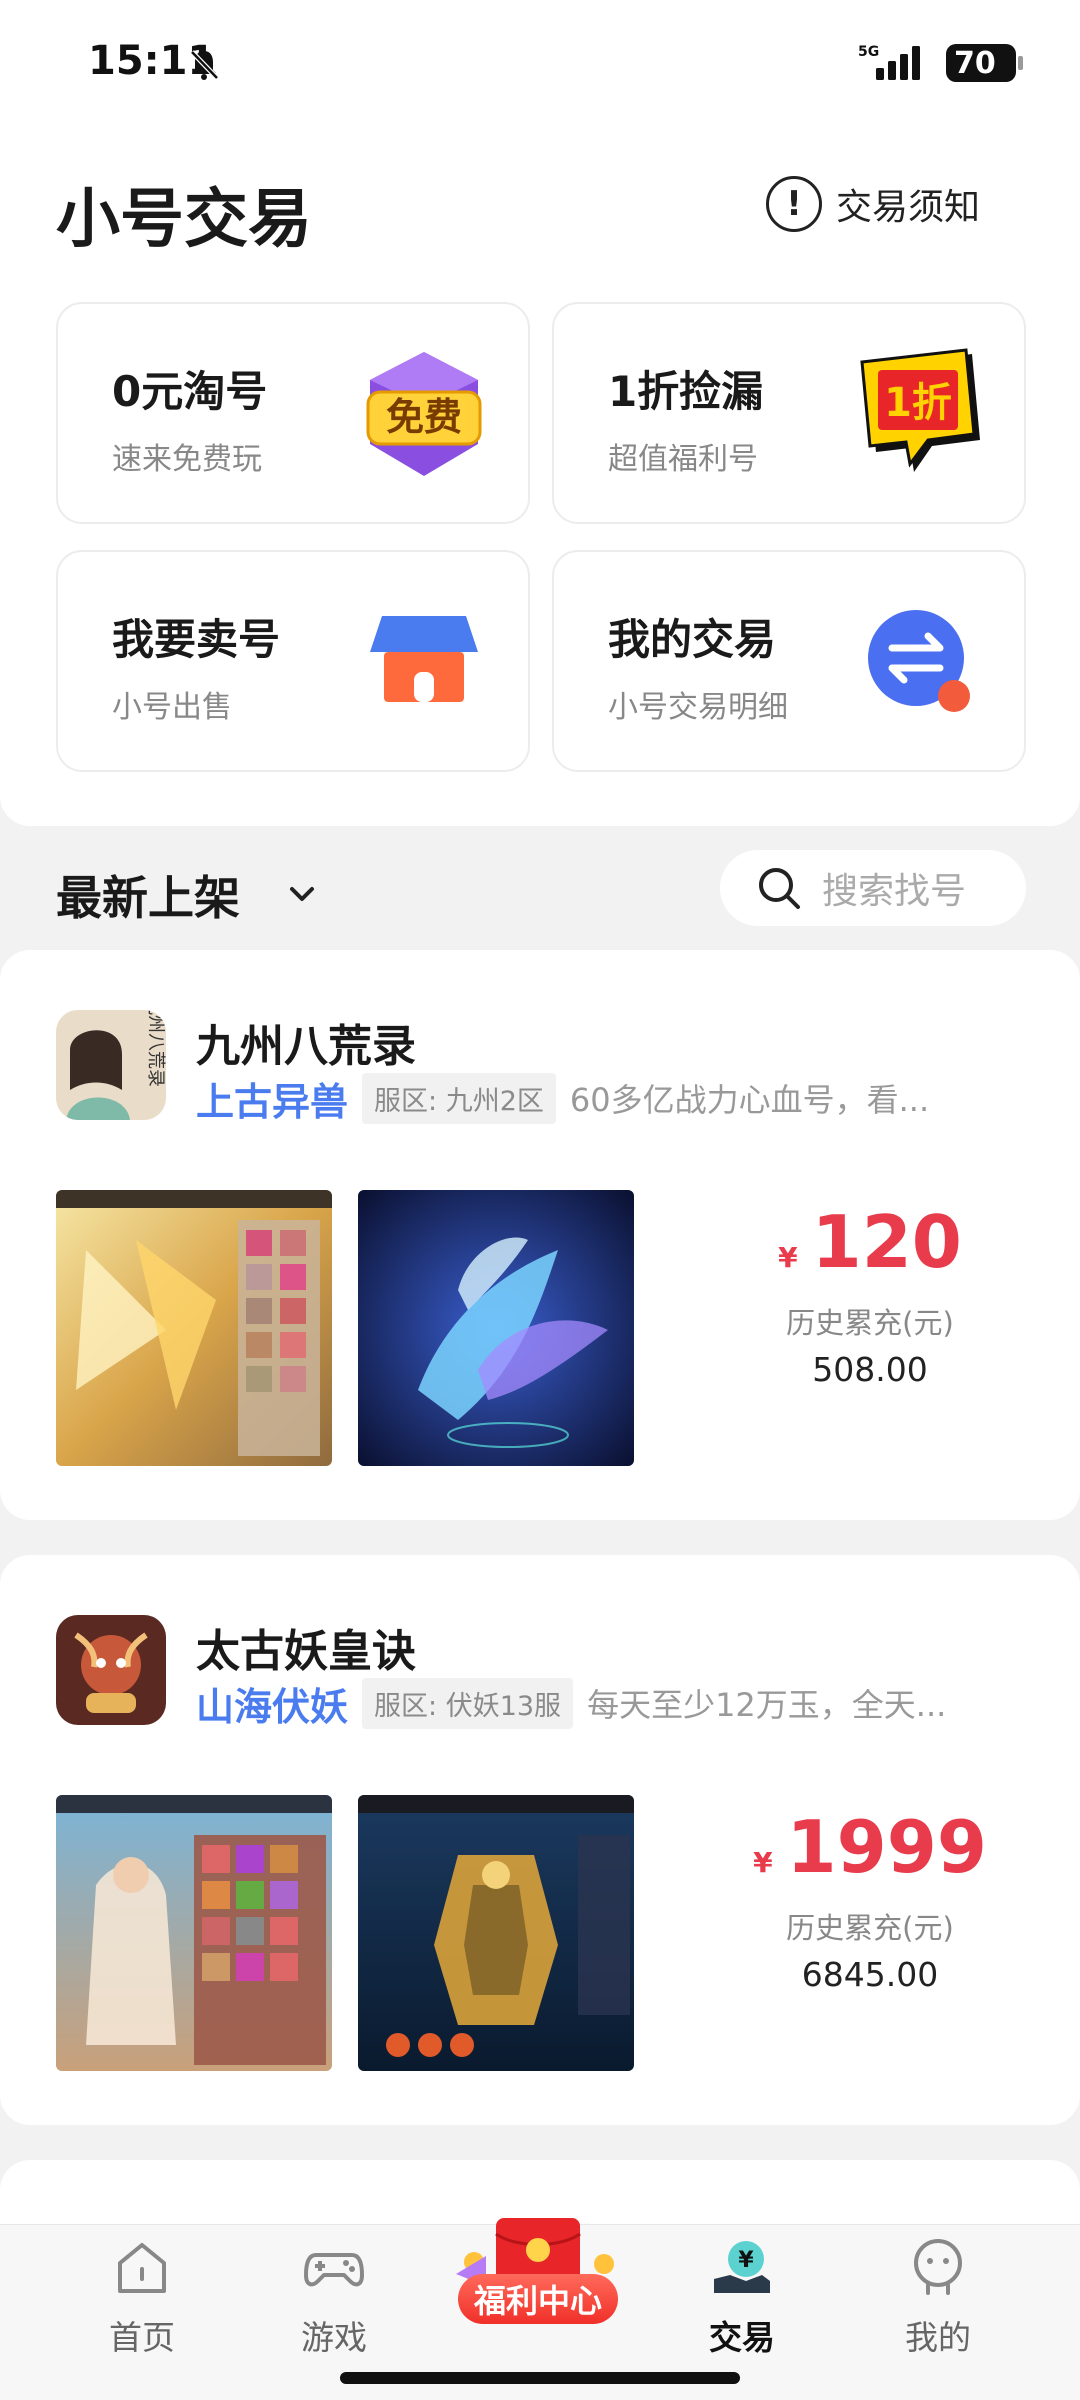 The image size is (1080, 2400). Describe the element at coordinates (111, 1065) in the screenshot. I see `game-icon: 九州八荒录` at that location.